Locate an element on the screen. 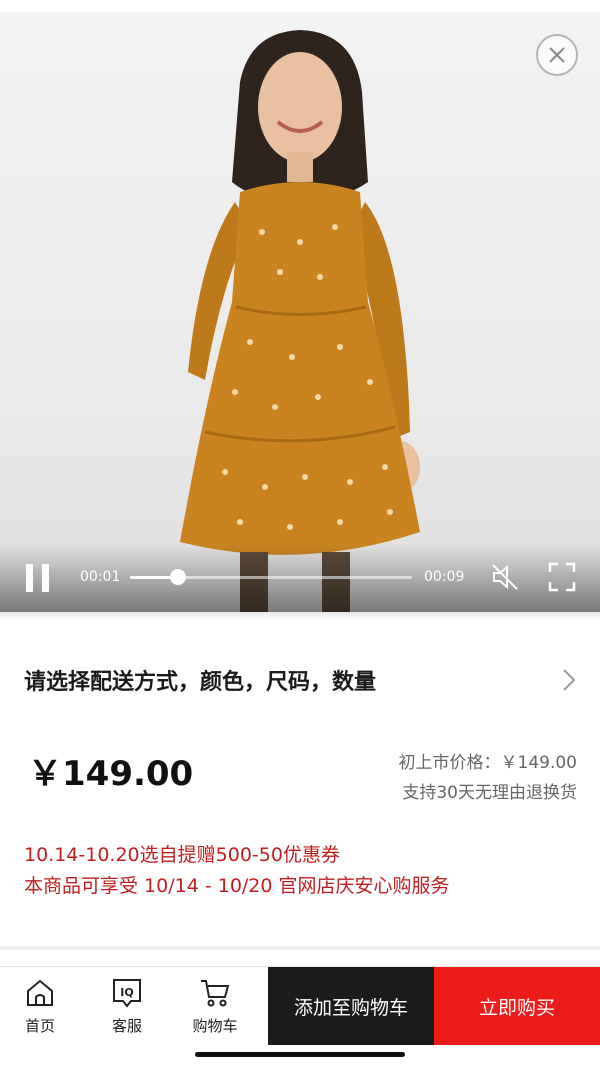 The image size is (600, 1067). home-indicator is located at coordinates (300, 1054).